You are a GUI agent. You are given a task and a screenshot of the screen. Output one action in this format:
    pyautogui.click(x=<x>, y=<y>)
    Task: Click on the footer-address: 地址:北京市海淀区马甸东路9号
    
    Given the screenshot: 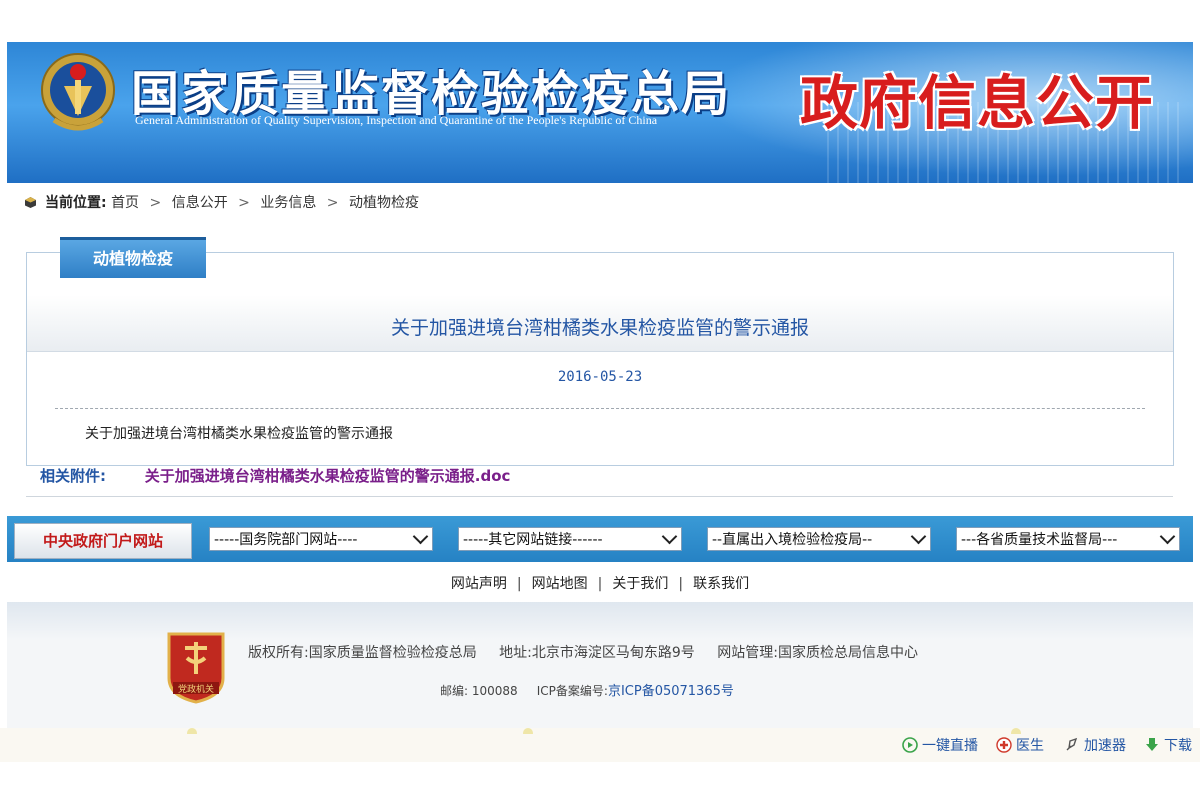 What is the action you would take?
    pyautogui.click(x=597, y=653)
    